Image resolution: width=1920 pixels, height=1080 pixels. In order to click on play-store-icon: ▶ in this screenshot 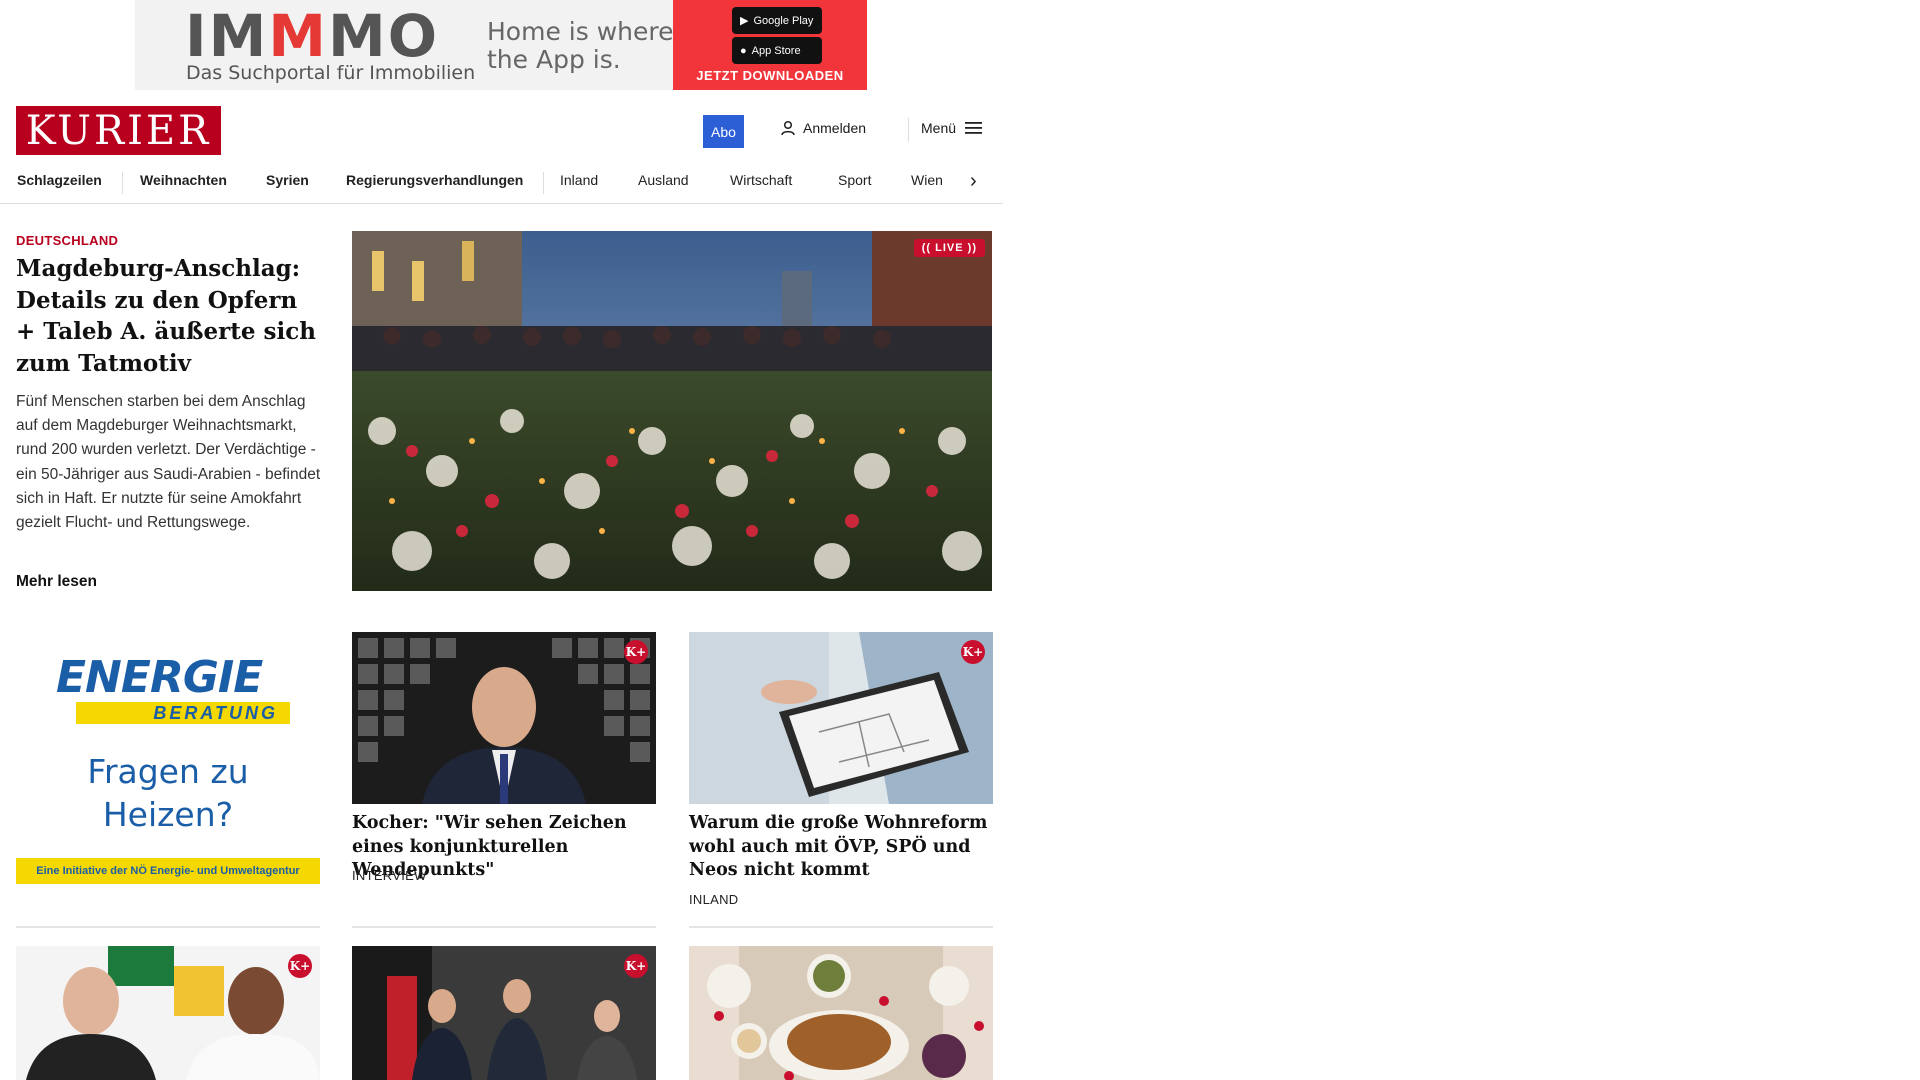, I will do `click(744, 21)`.